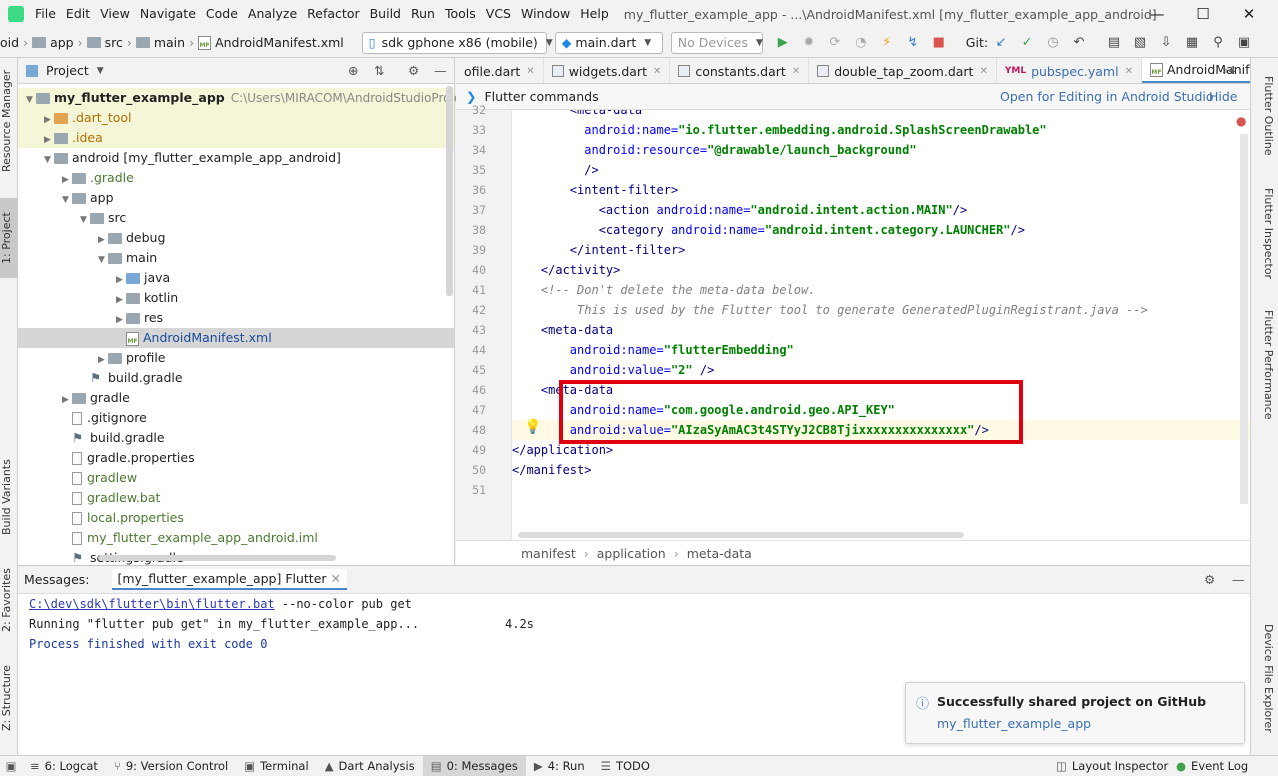 Image resolution: width=1278 pixels, height=776 pixels. What do you see at coordinates (625, 766) in the screenshot?
I see `status-tool-button: ☰ TODO` at bounding box center [625, 766].